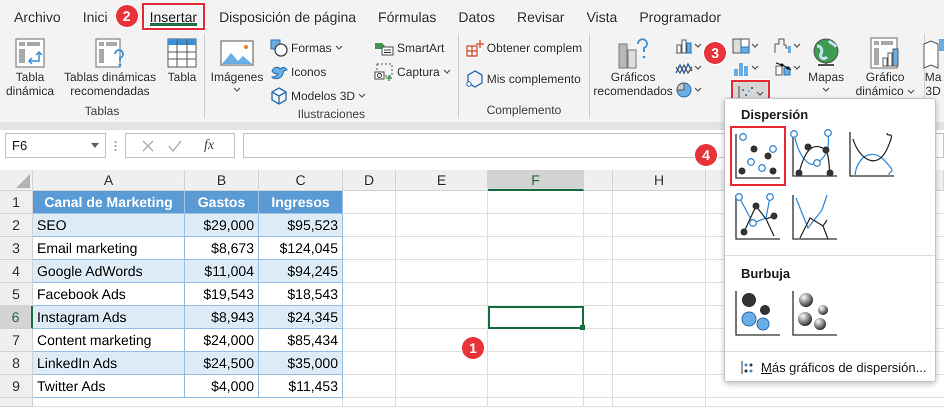 This screenshot has height=407, width=944. What do you see at coordinates (473, 348) in the screenshot?
I see `step-marker: 1` at bounding box center [473, 348].